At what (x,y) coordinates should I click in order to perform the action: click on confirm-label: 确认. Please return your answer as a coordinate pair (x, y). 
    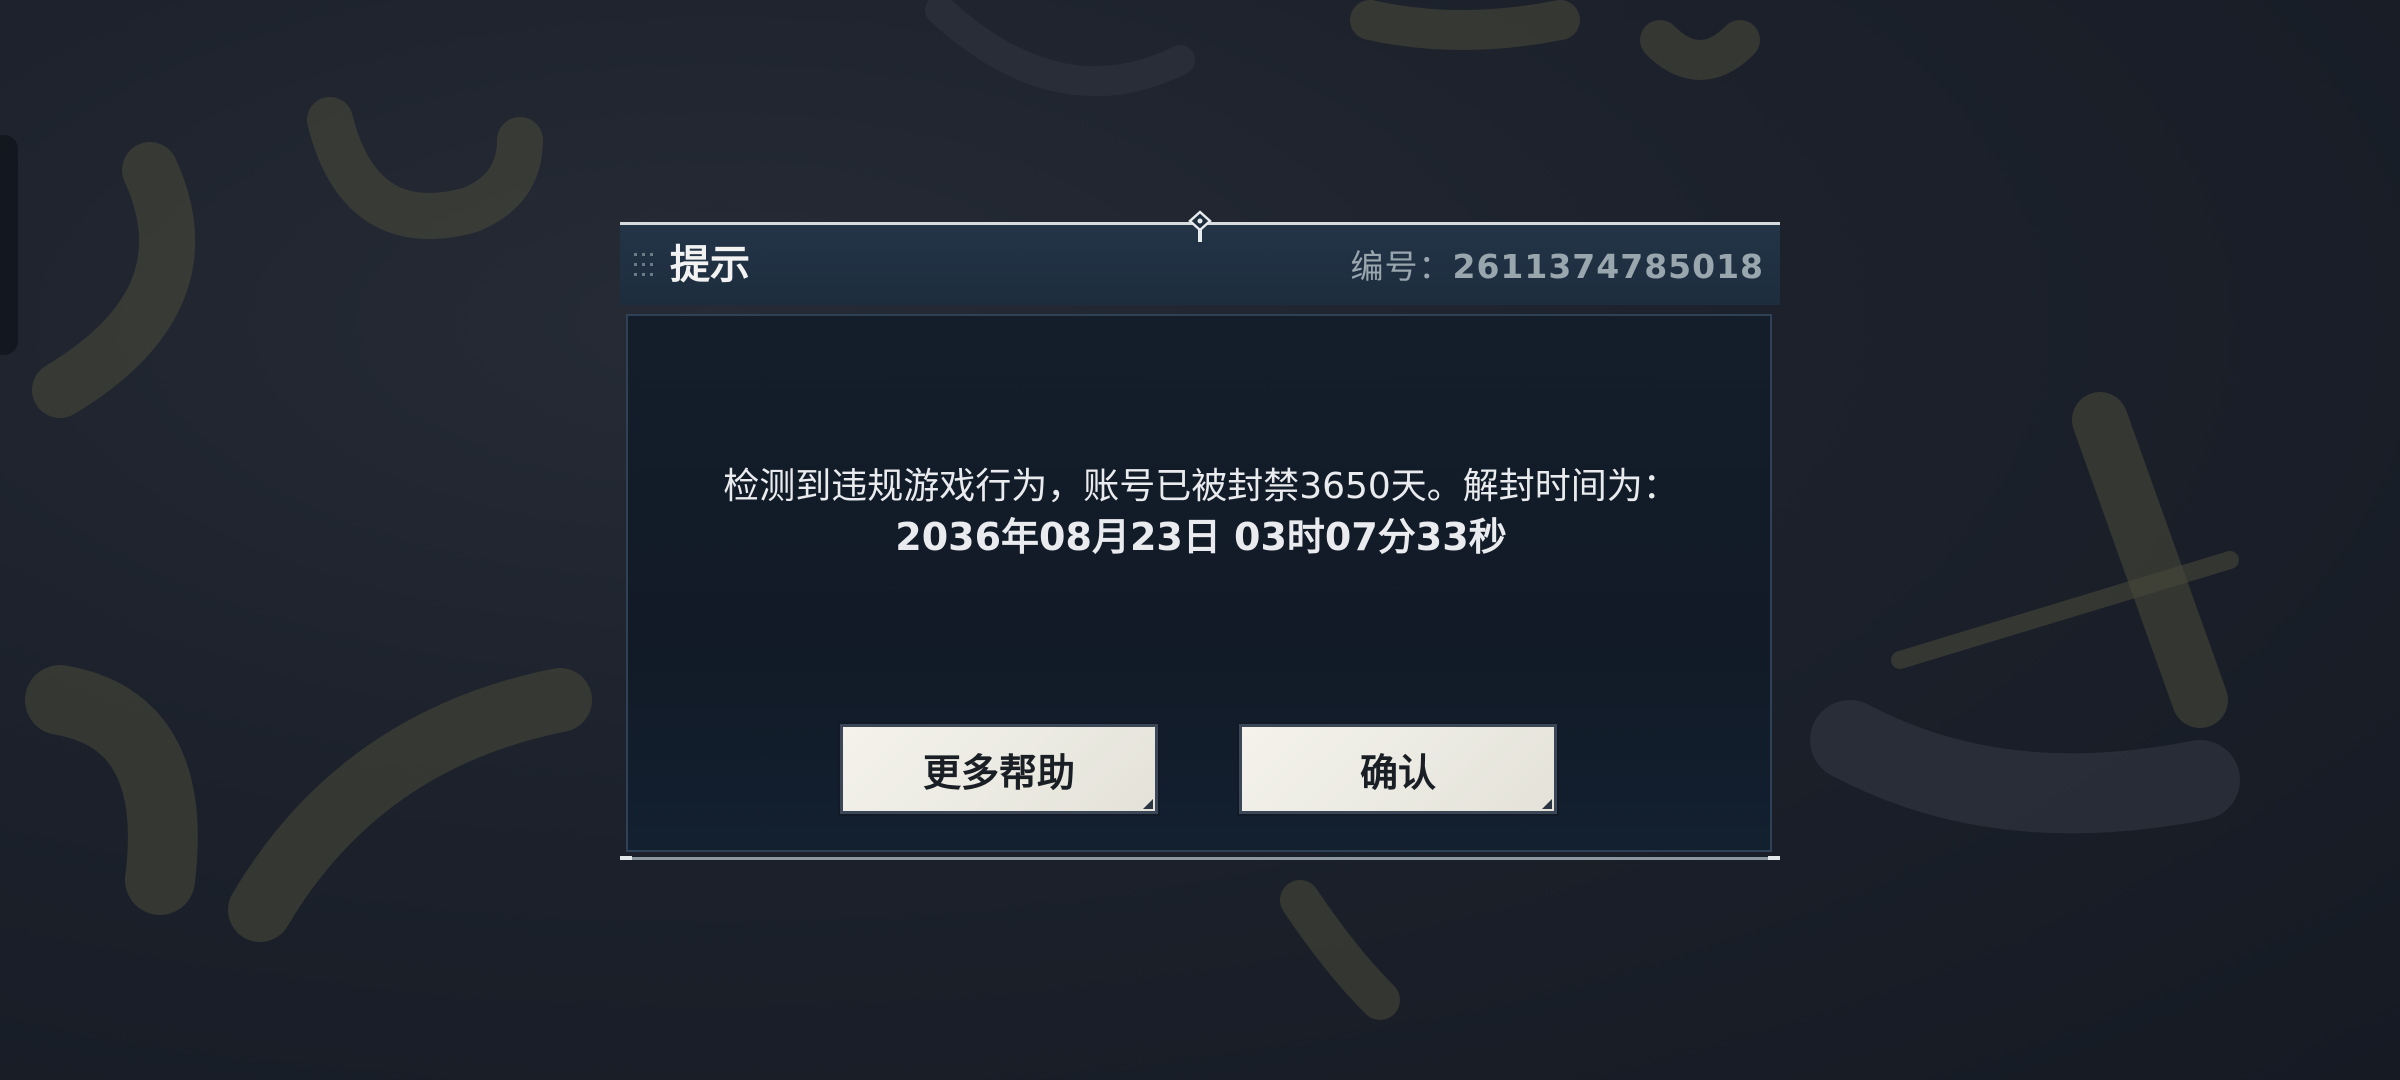
    Looking at the image, I should click on (1397, 772).